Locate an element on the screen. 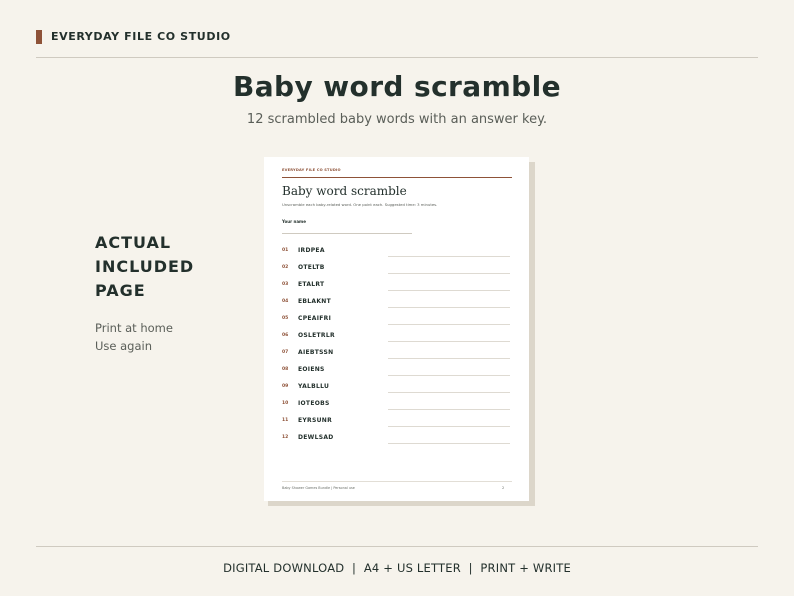  item-number: 06 is located at coordinates (285, 335).